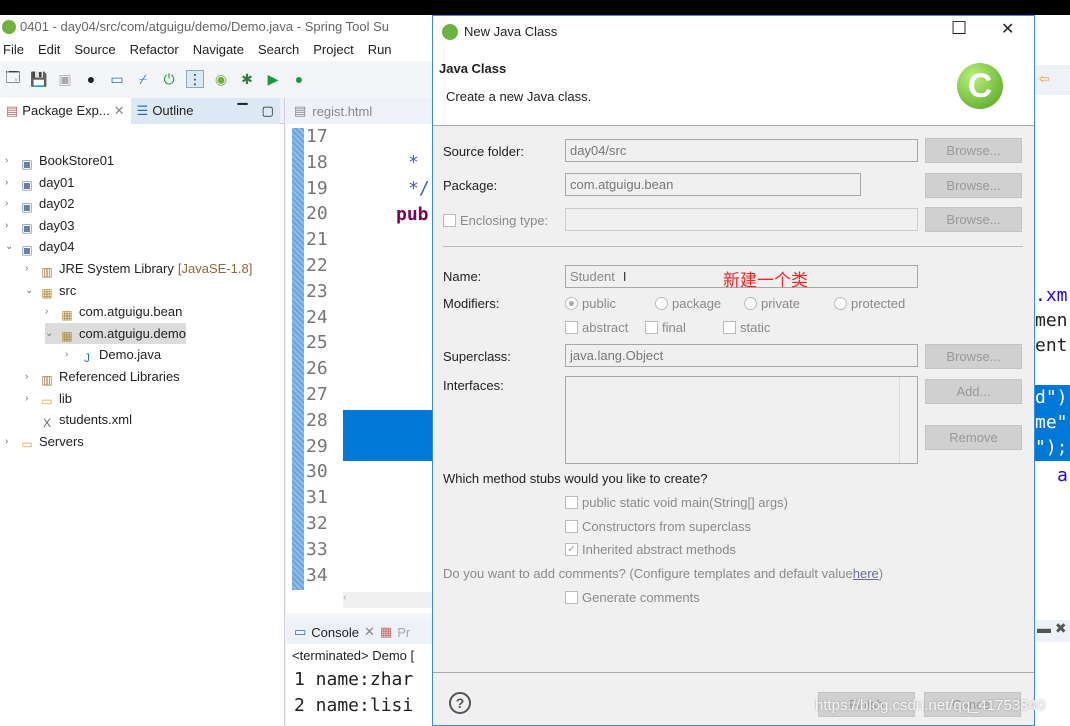 The width and height of the screenshot is (1070, 726). Describe the element at coordinates (460, 703) in the screenshot. I see `help-icon: ?` at that location.